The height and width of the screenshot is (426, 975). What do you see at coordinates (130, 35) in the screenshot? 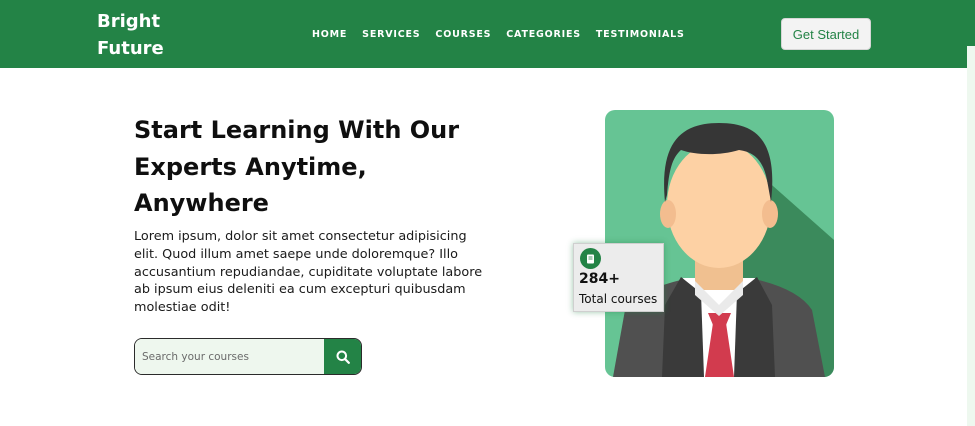
I see `brand-logo: Bright Future` at bounding box center [130, 35].